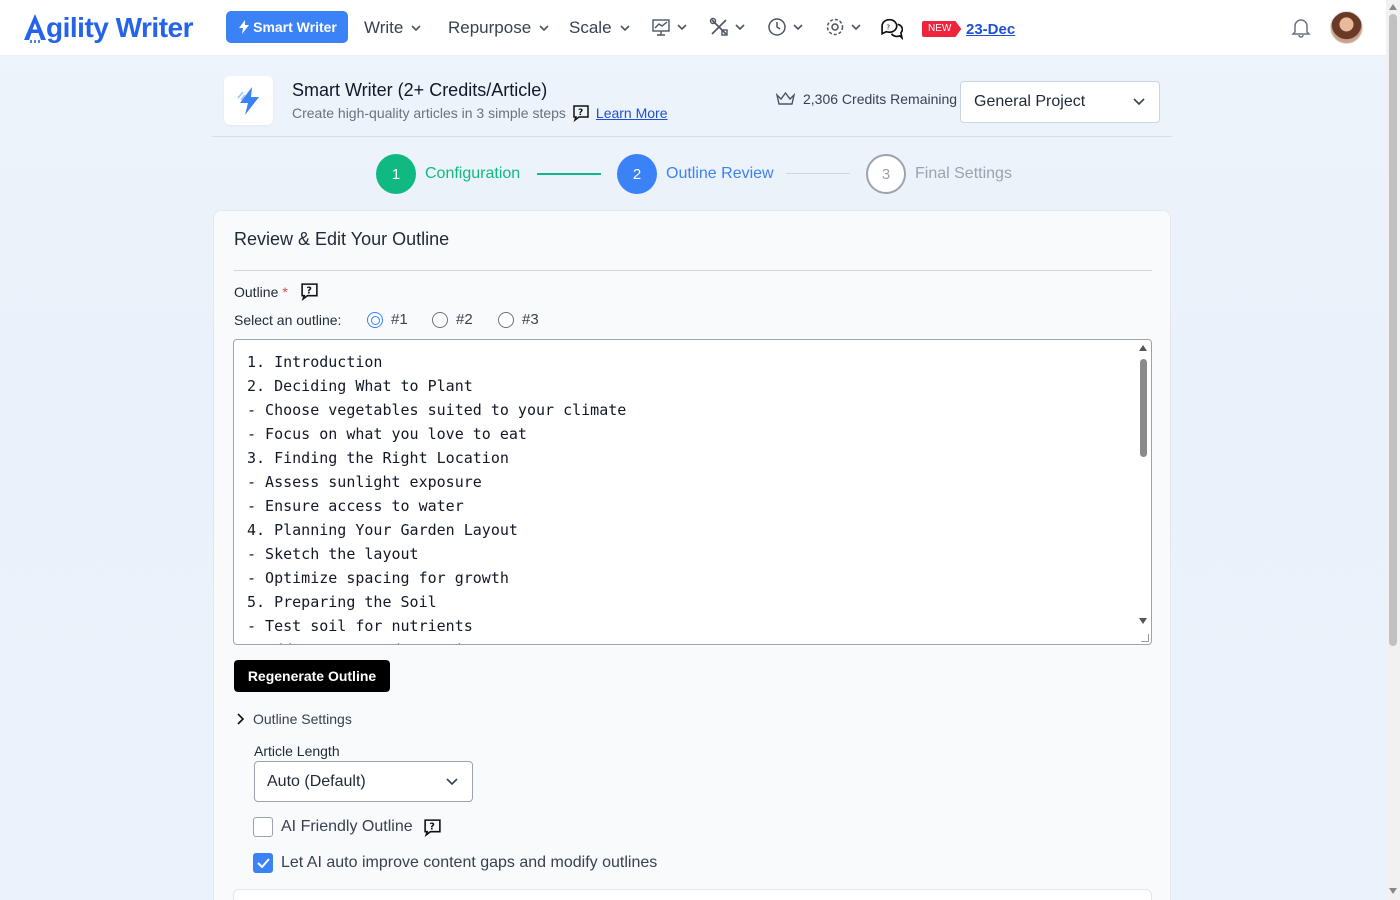 Image resolution: width=1400 pixels, height=900 pixels. I want to click on logo: gility Writer, so click(108, 28).